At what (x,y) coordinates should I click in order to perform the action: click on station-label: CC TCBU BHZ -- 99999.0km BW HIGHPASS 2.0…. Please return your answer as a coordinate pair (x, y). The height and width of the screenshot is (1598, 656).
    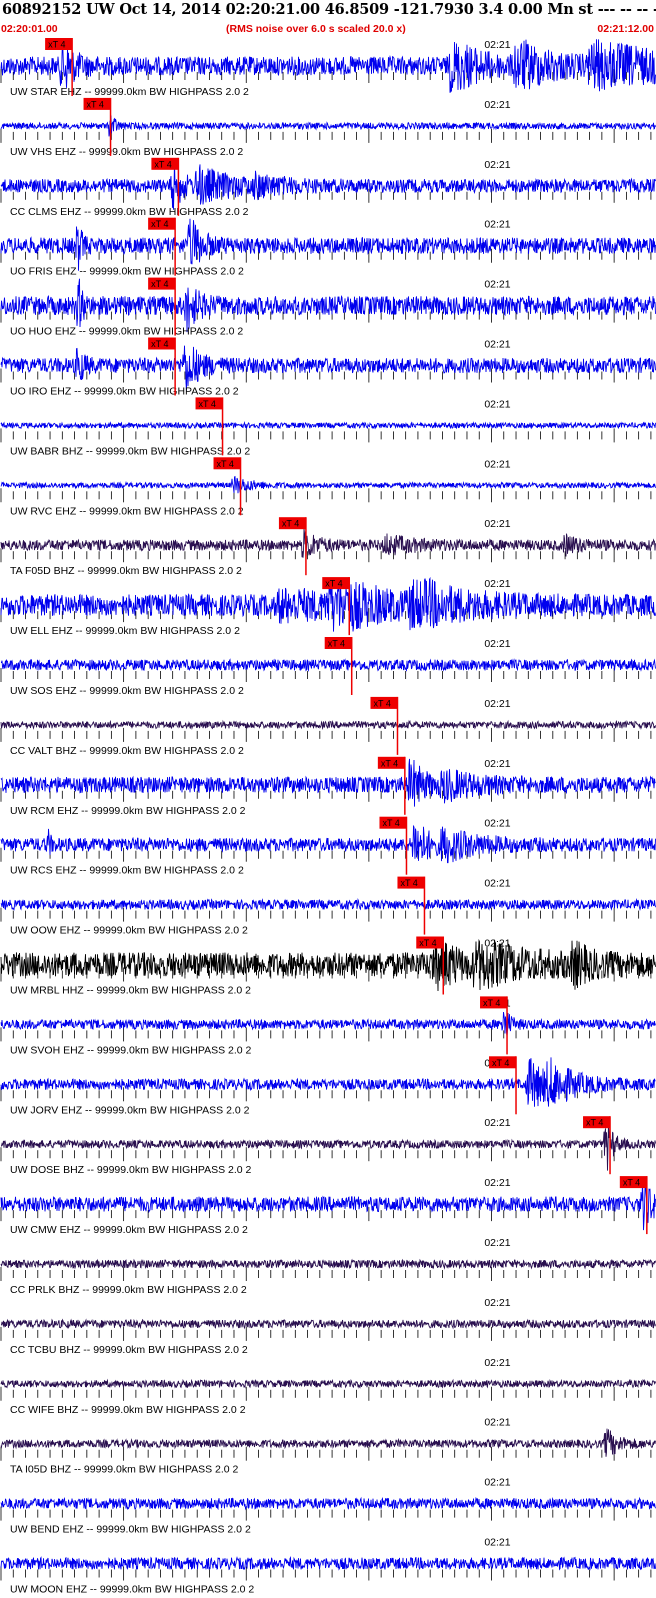
    Looking at the image, I should click on (129, 1350).